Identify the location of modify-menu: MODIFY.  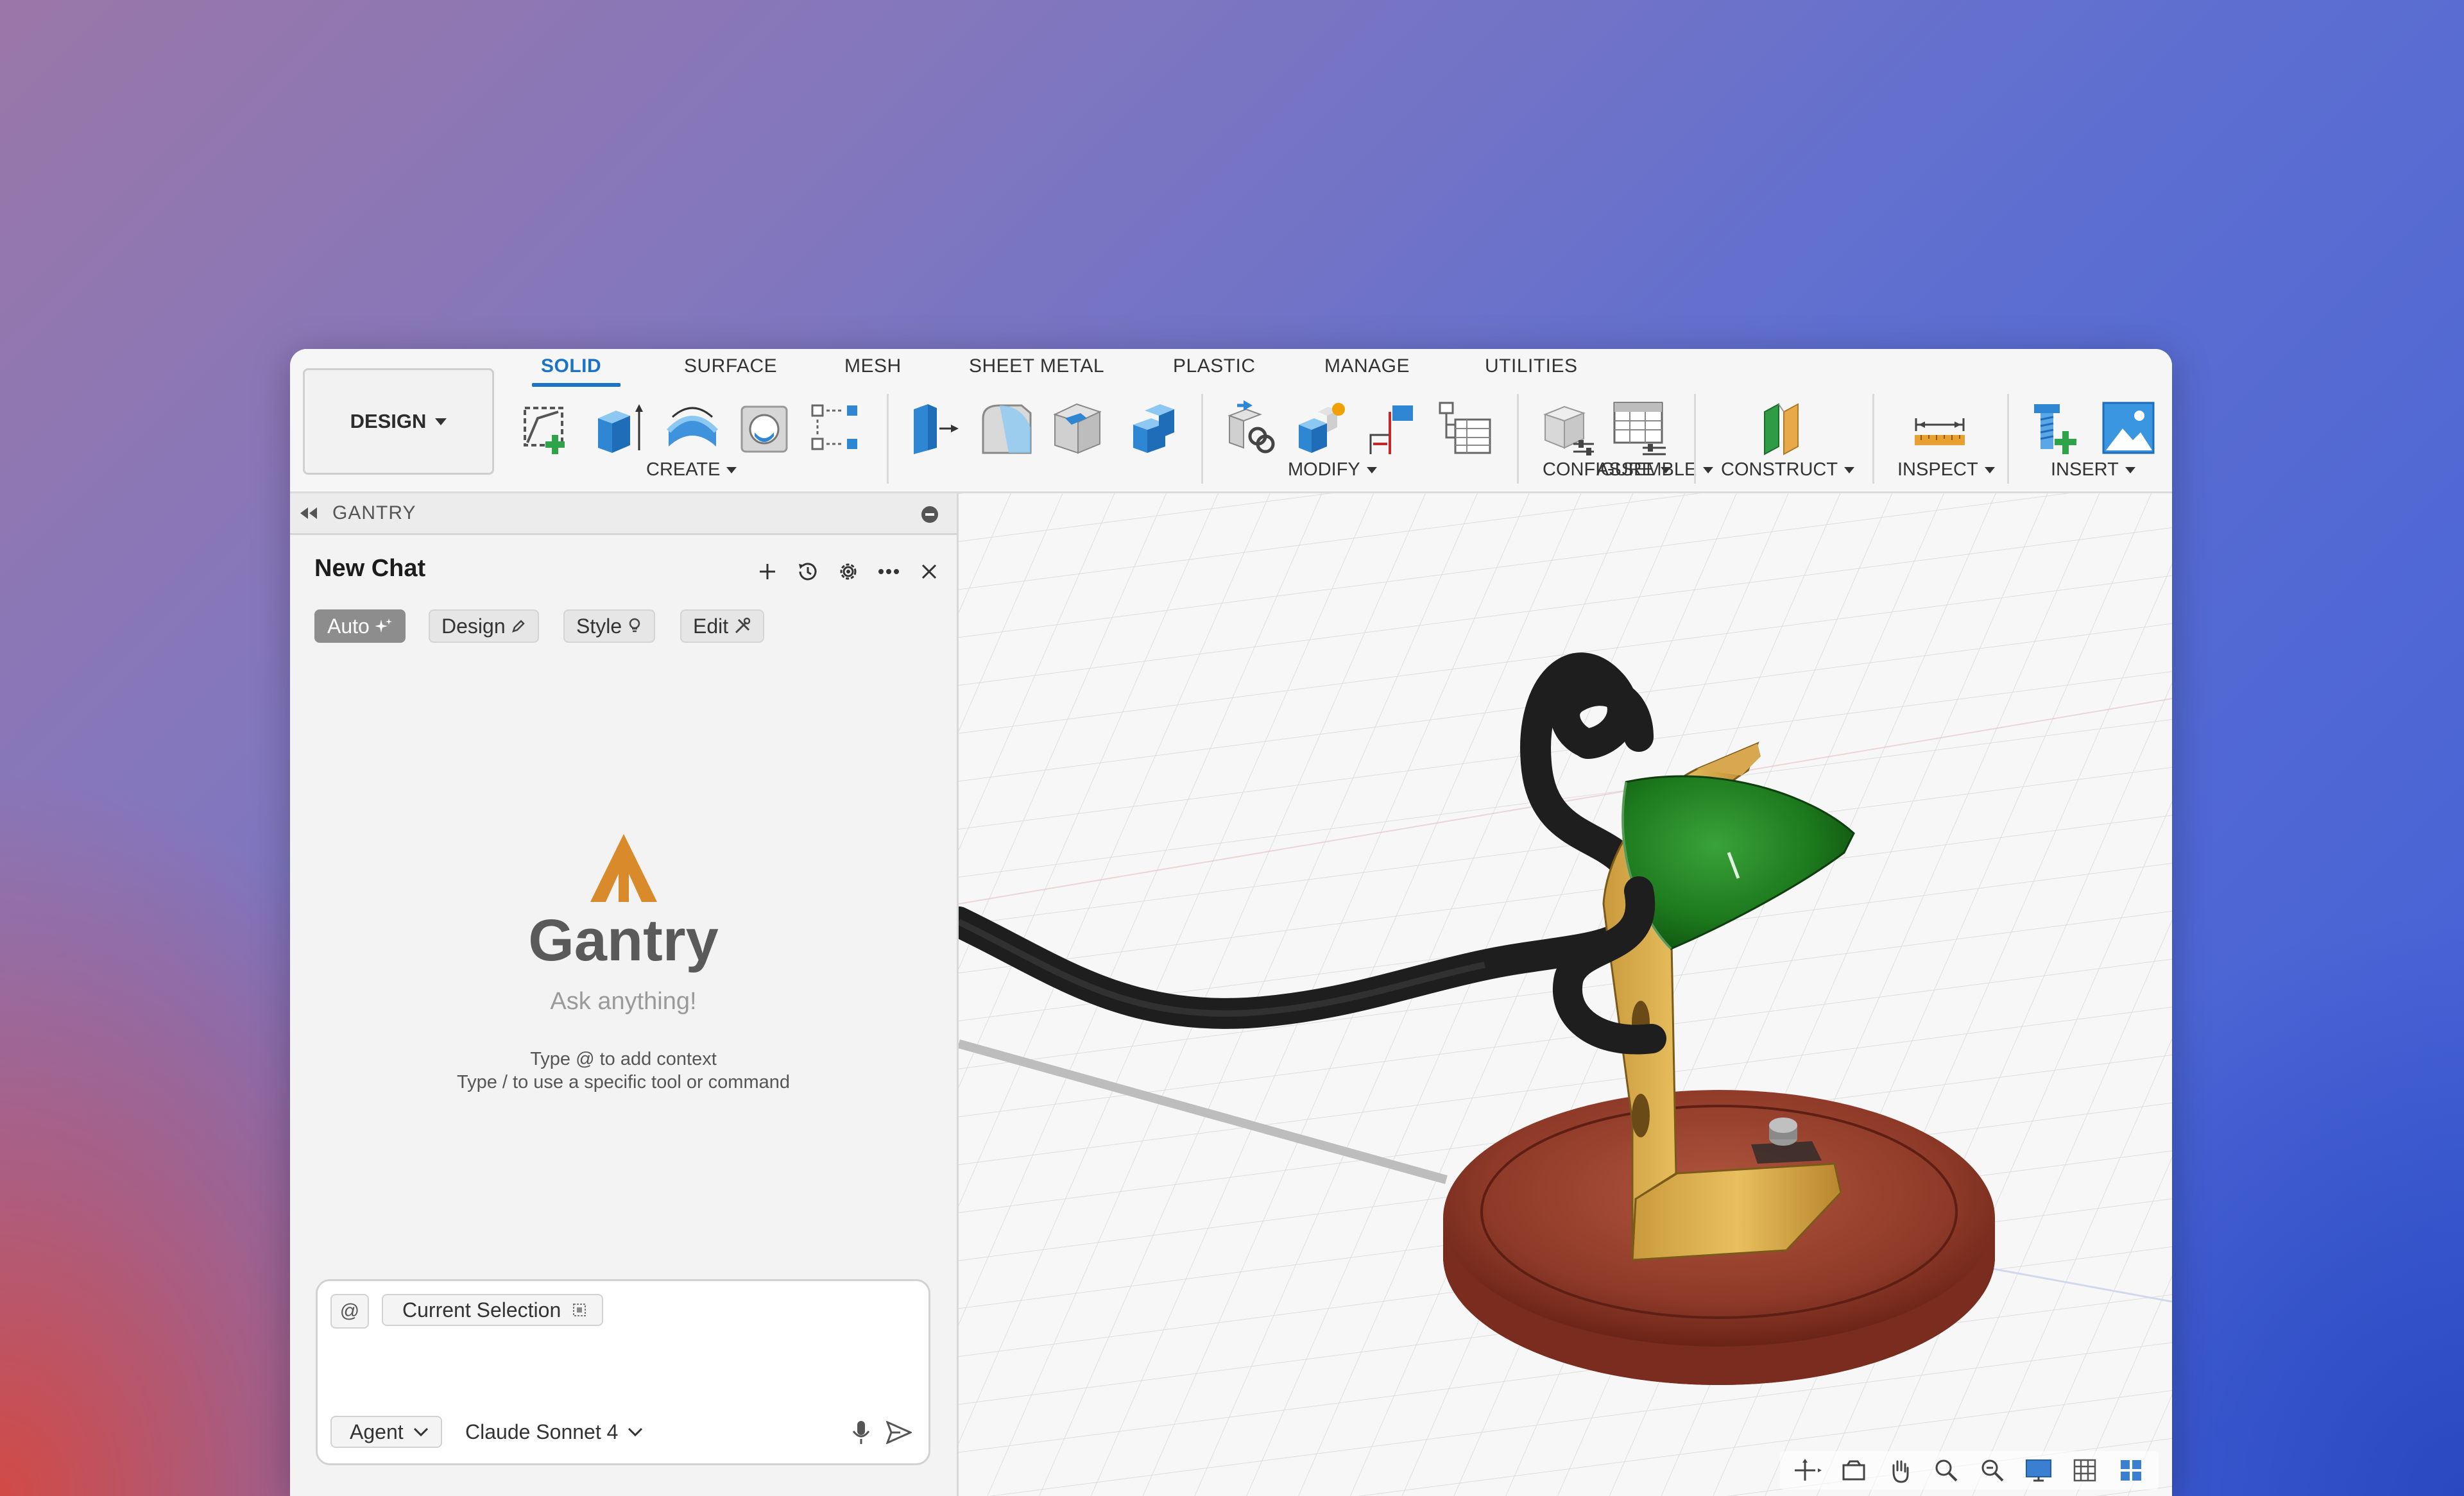
(1333, 469).